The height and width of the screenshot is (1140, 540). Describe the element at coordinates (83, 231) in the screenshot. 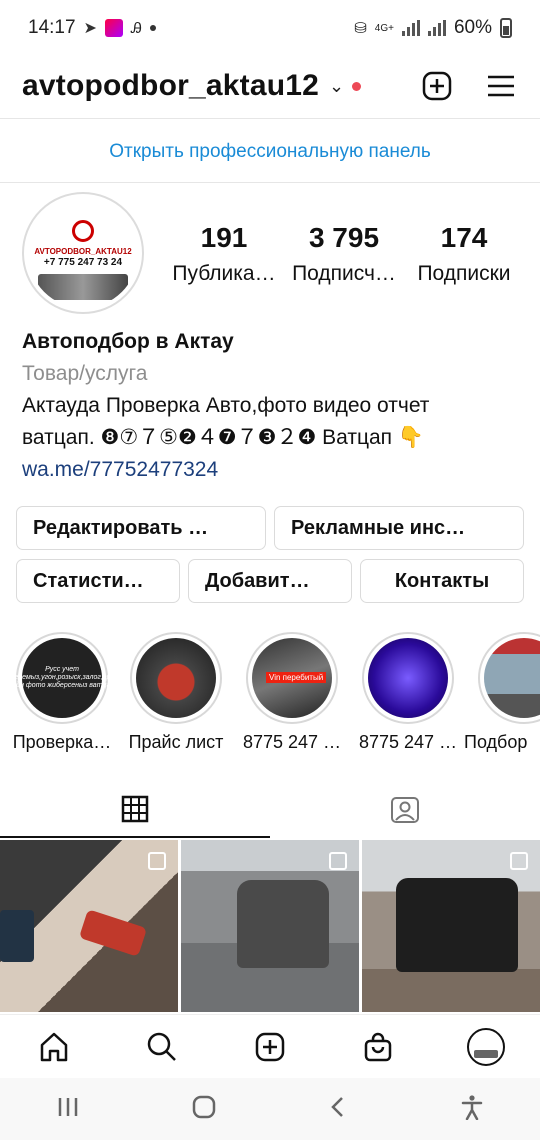

I see `avatar-logo-icon` at that location.